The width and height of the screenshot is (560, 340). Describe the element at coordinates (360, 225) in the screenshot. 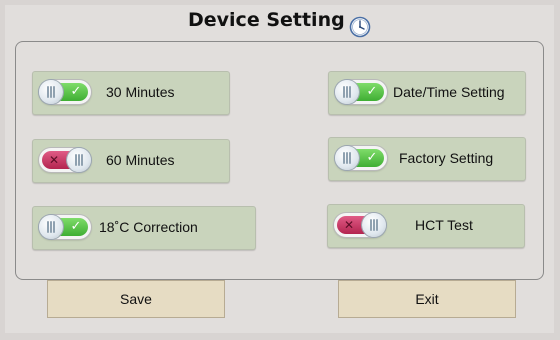

I see `toggle-switch-hct-test: ✕` at that location.